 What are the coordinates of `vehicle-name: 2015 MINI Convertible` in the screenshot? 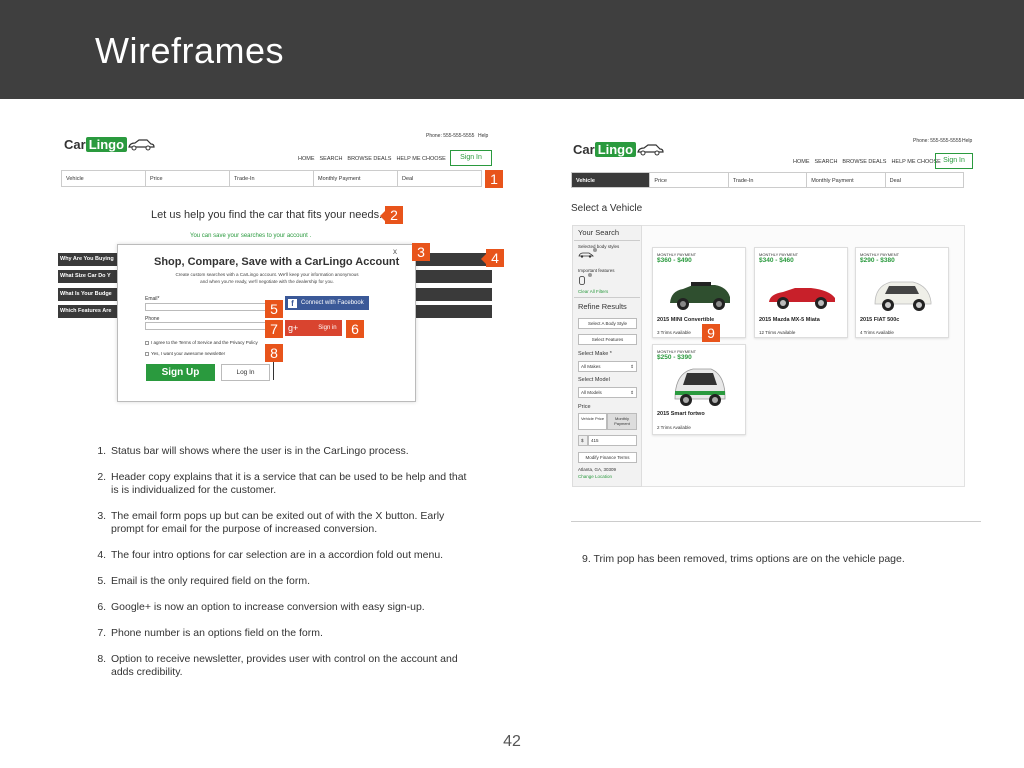 It's located at (686, 320).